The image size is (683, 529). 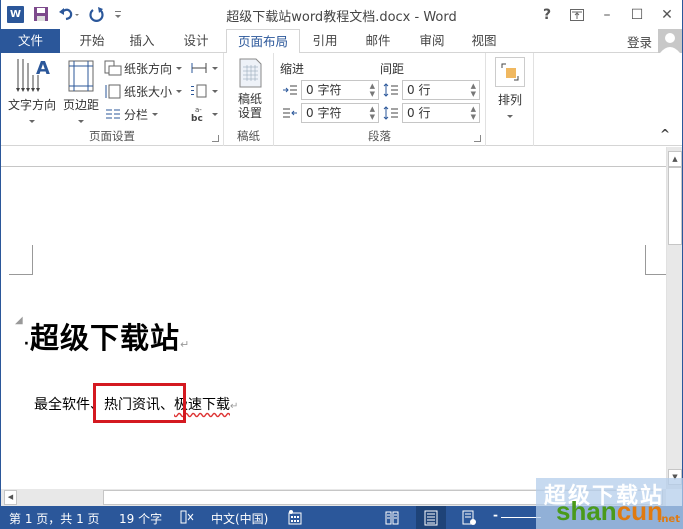 I want to click on minimize-button: –, so click(x=607, y=14).